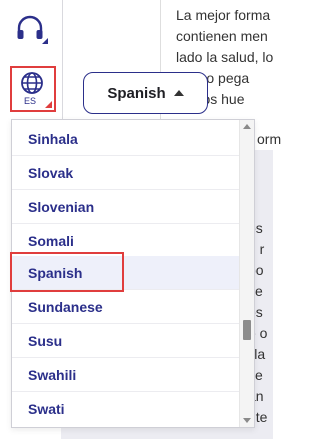 The image size is (320, 439). I want to click on language-option-label: Swati, so click(46, 409).